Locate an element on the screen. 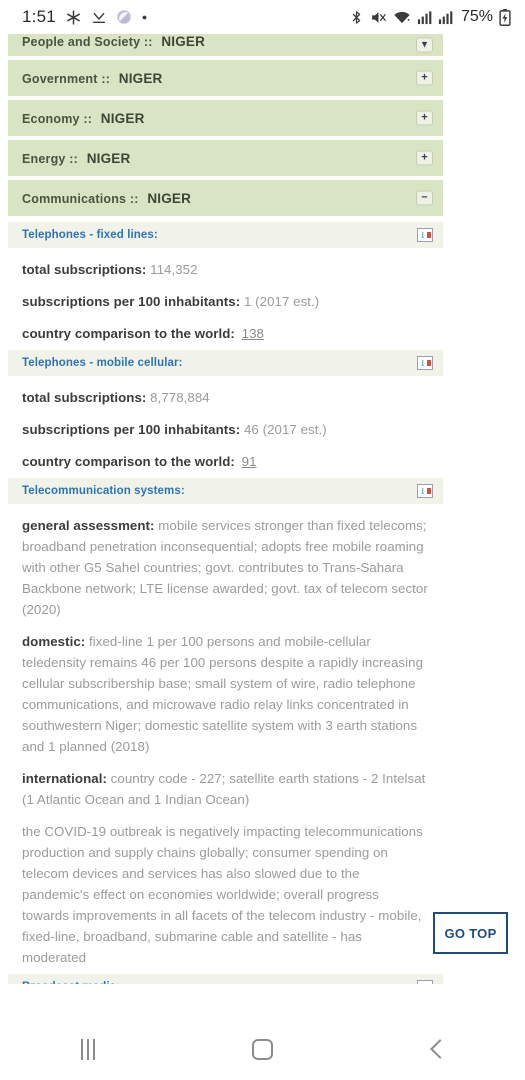 Image resolution: width=525 pixels, height=1080 pixels. field-header-telecommunication-systems: Telecommunication systems: I is located at coordinates (225, 491).